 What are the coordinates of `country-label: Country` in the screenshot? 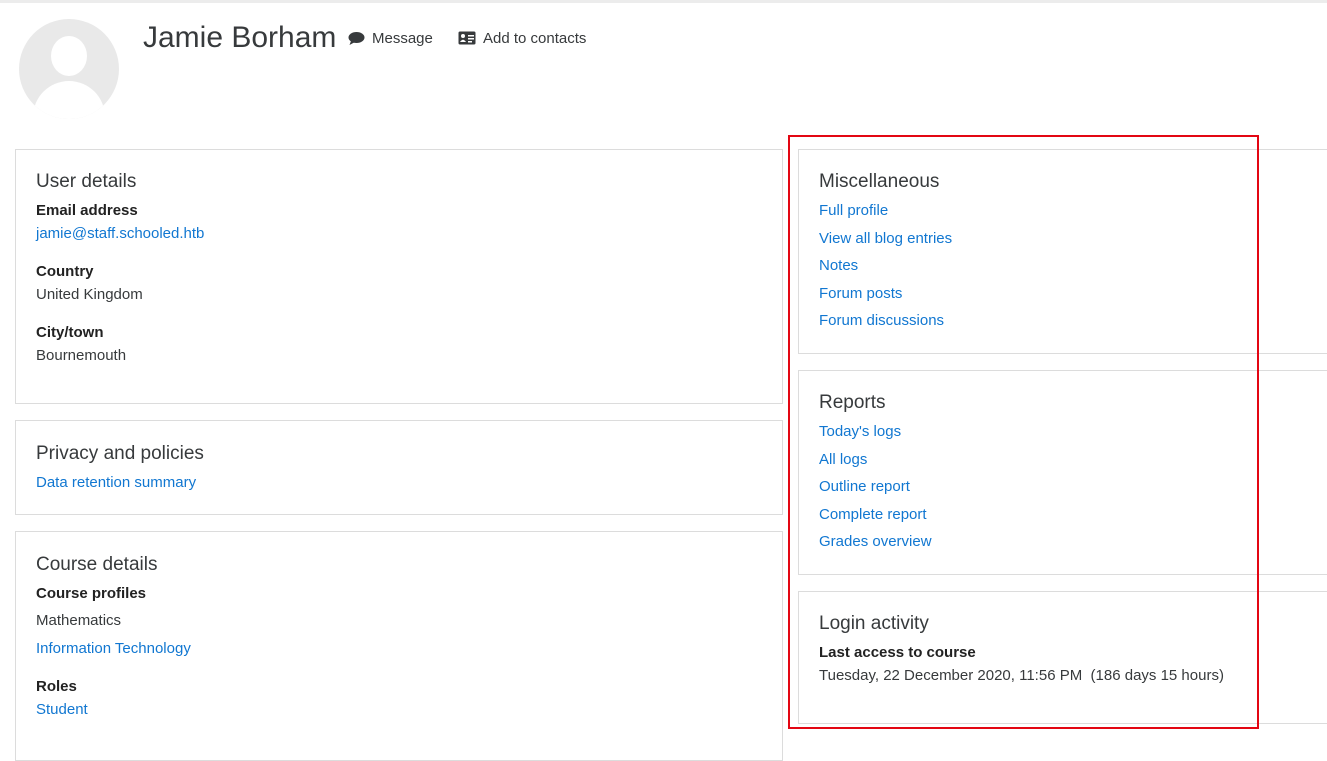 It's located at (65, 271).